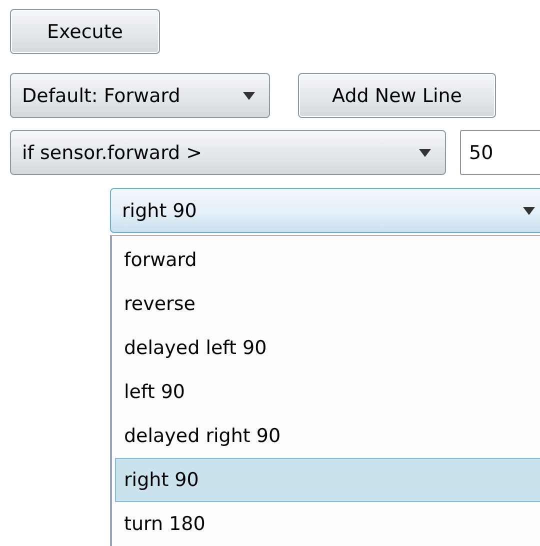  What do you see at coordinates (327, 304) in the screenshot?
I see `dropdown-option: reverse` at bounding box center [327, 304].